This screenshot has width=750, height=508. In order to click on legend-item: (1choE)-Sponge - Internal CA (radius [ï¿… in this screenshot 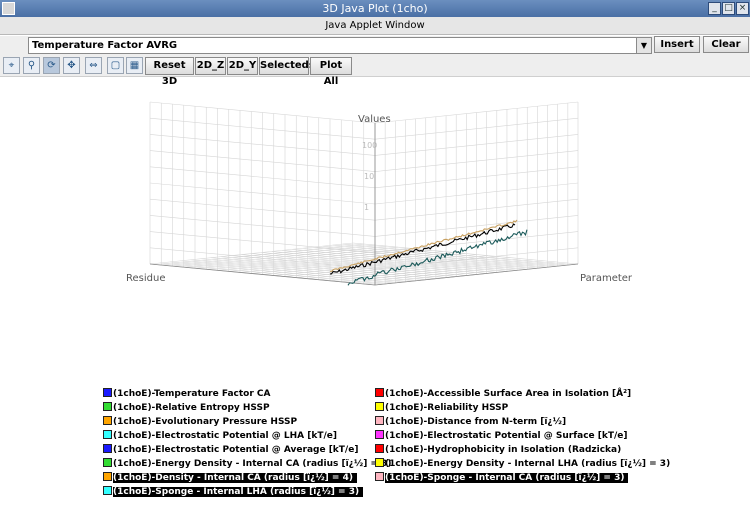, I will do `click(510, 478)`.